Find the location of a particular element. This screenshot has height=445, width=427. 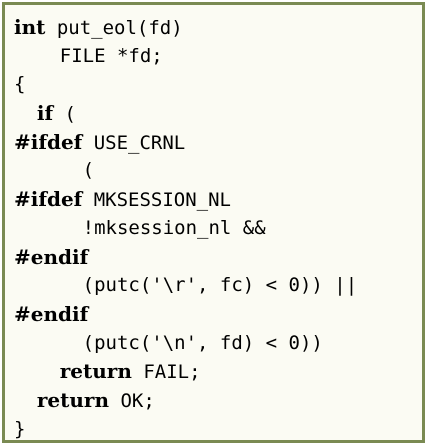

code-line: int put_eol(fd) is located at coordinates (185, 27).